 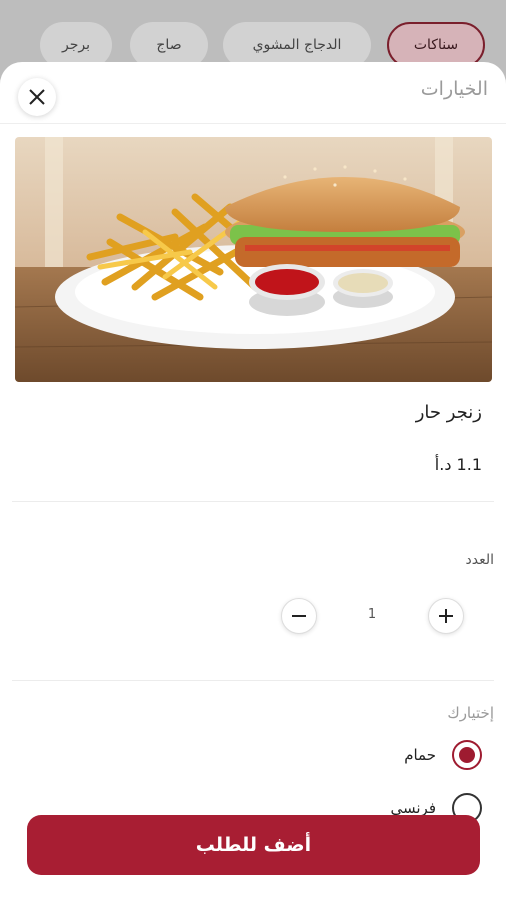 I want to click on radio-dot, so click(x=467, y=755).